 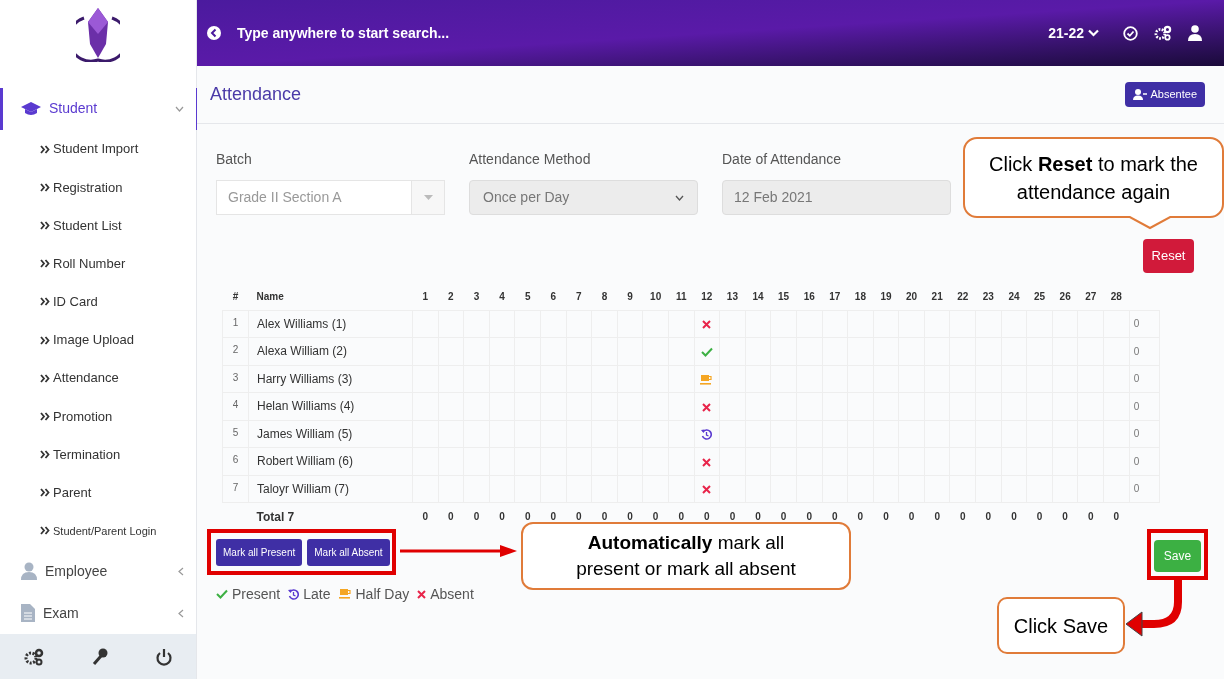 I want to click on column-header: 20, so click(x=911, y=296).